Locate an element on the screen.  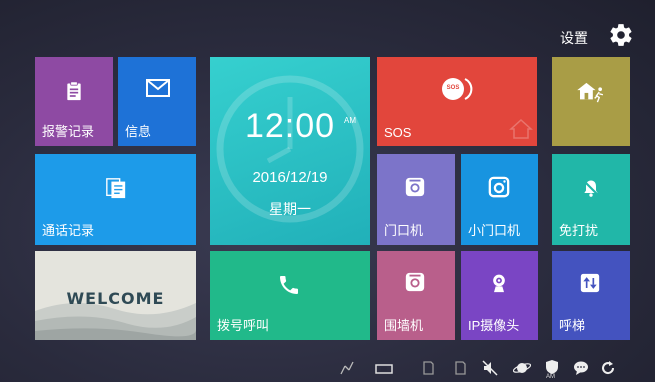
signal-icon is located at coordinates (347, 368).